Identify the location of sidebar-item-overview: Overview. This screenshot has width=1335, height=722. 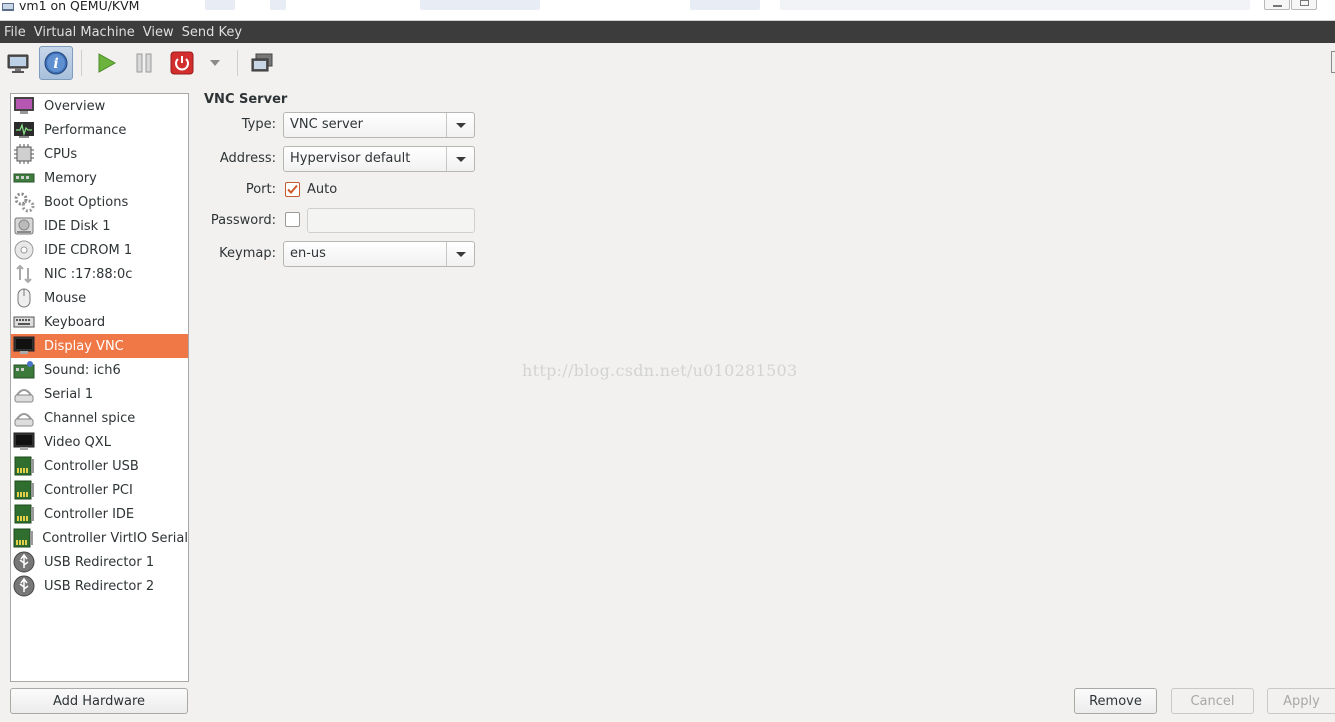
(99, 106).